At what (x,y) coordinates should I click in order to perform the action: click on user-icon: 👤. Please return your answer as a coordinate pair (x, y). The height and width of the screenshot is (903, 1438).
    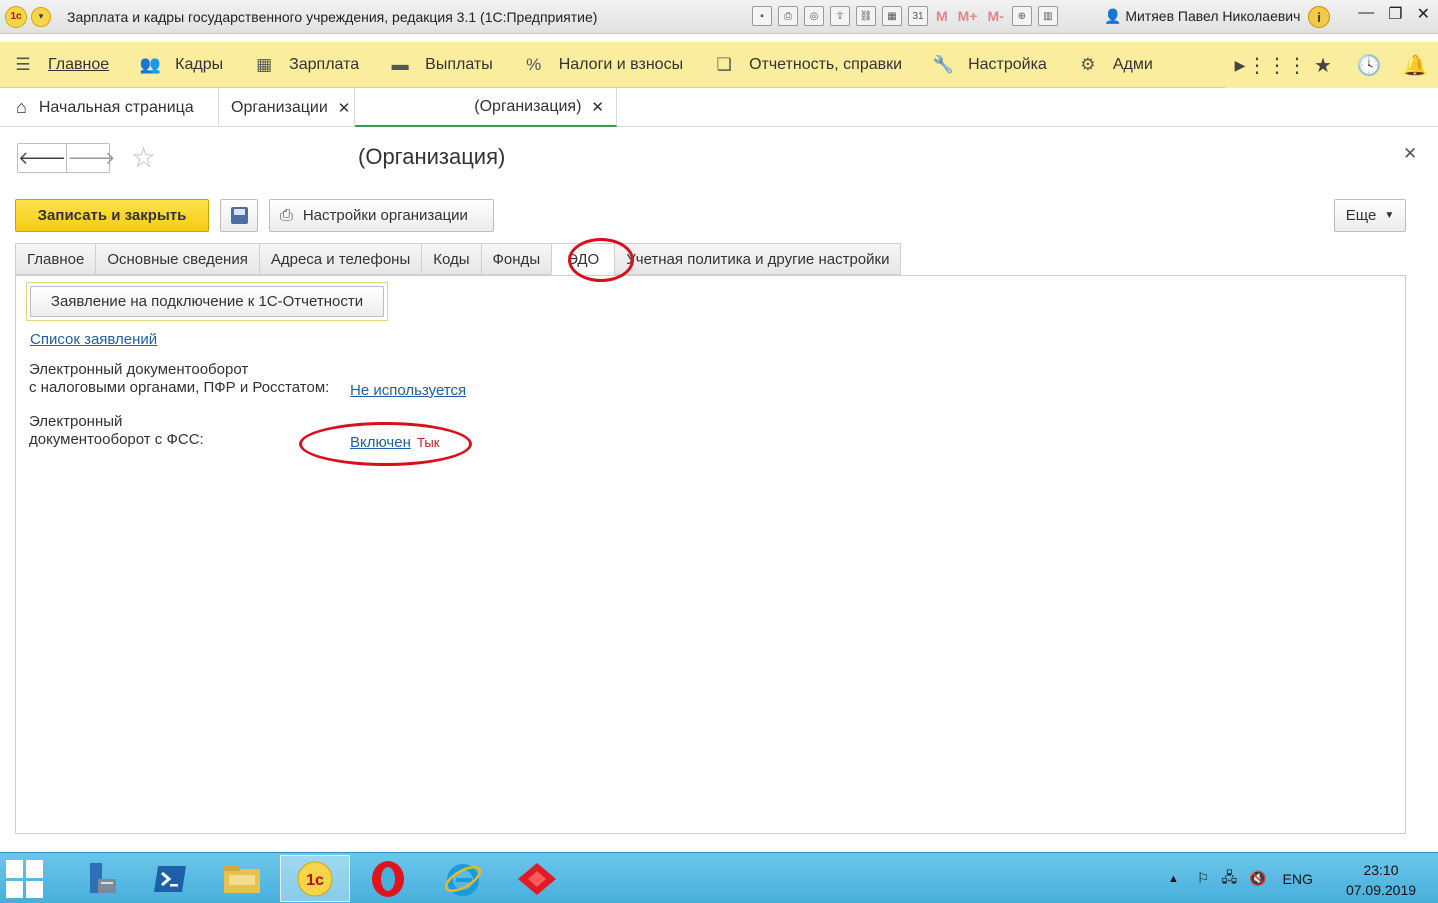
    Looking at the image, I should click on (1113, 16).